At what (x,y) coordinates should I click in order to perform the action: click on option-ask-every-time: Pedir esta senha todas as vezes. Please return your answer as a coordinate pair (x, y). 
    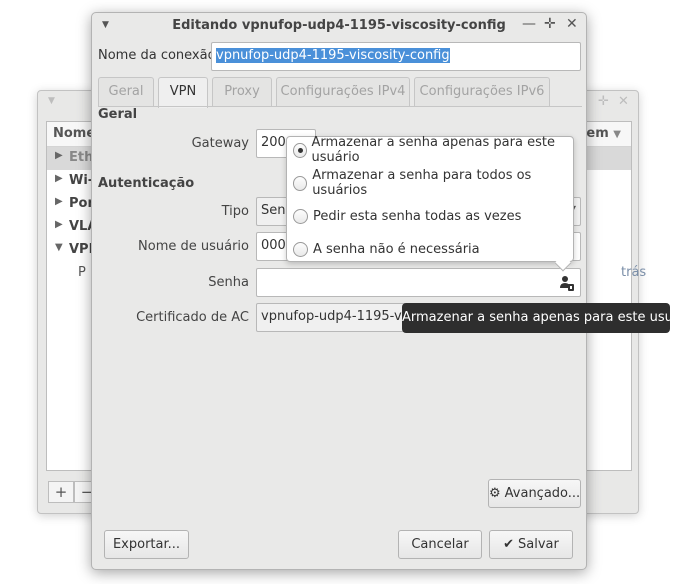
    Looking at the image, I should click on (407, 216).